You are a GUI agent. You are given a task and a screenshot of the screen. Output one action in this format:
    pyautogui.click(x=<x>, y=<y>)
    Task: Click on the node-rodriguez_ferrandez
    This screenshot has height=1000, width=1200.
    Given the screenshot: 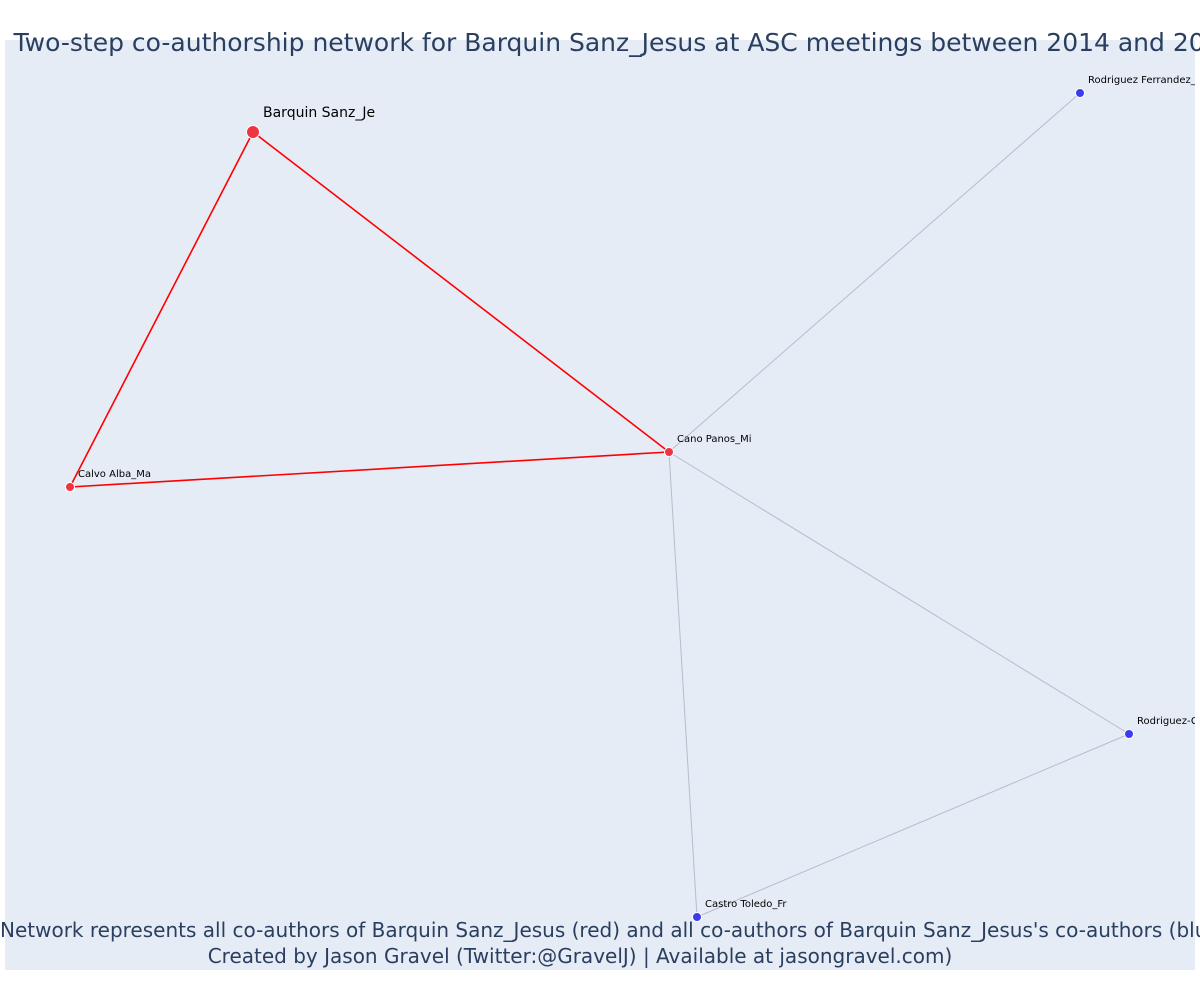 What is the action you would take?
    pyautogui.click(x=1080, y=93)
    